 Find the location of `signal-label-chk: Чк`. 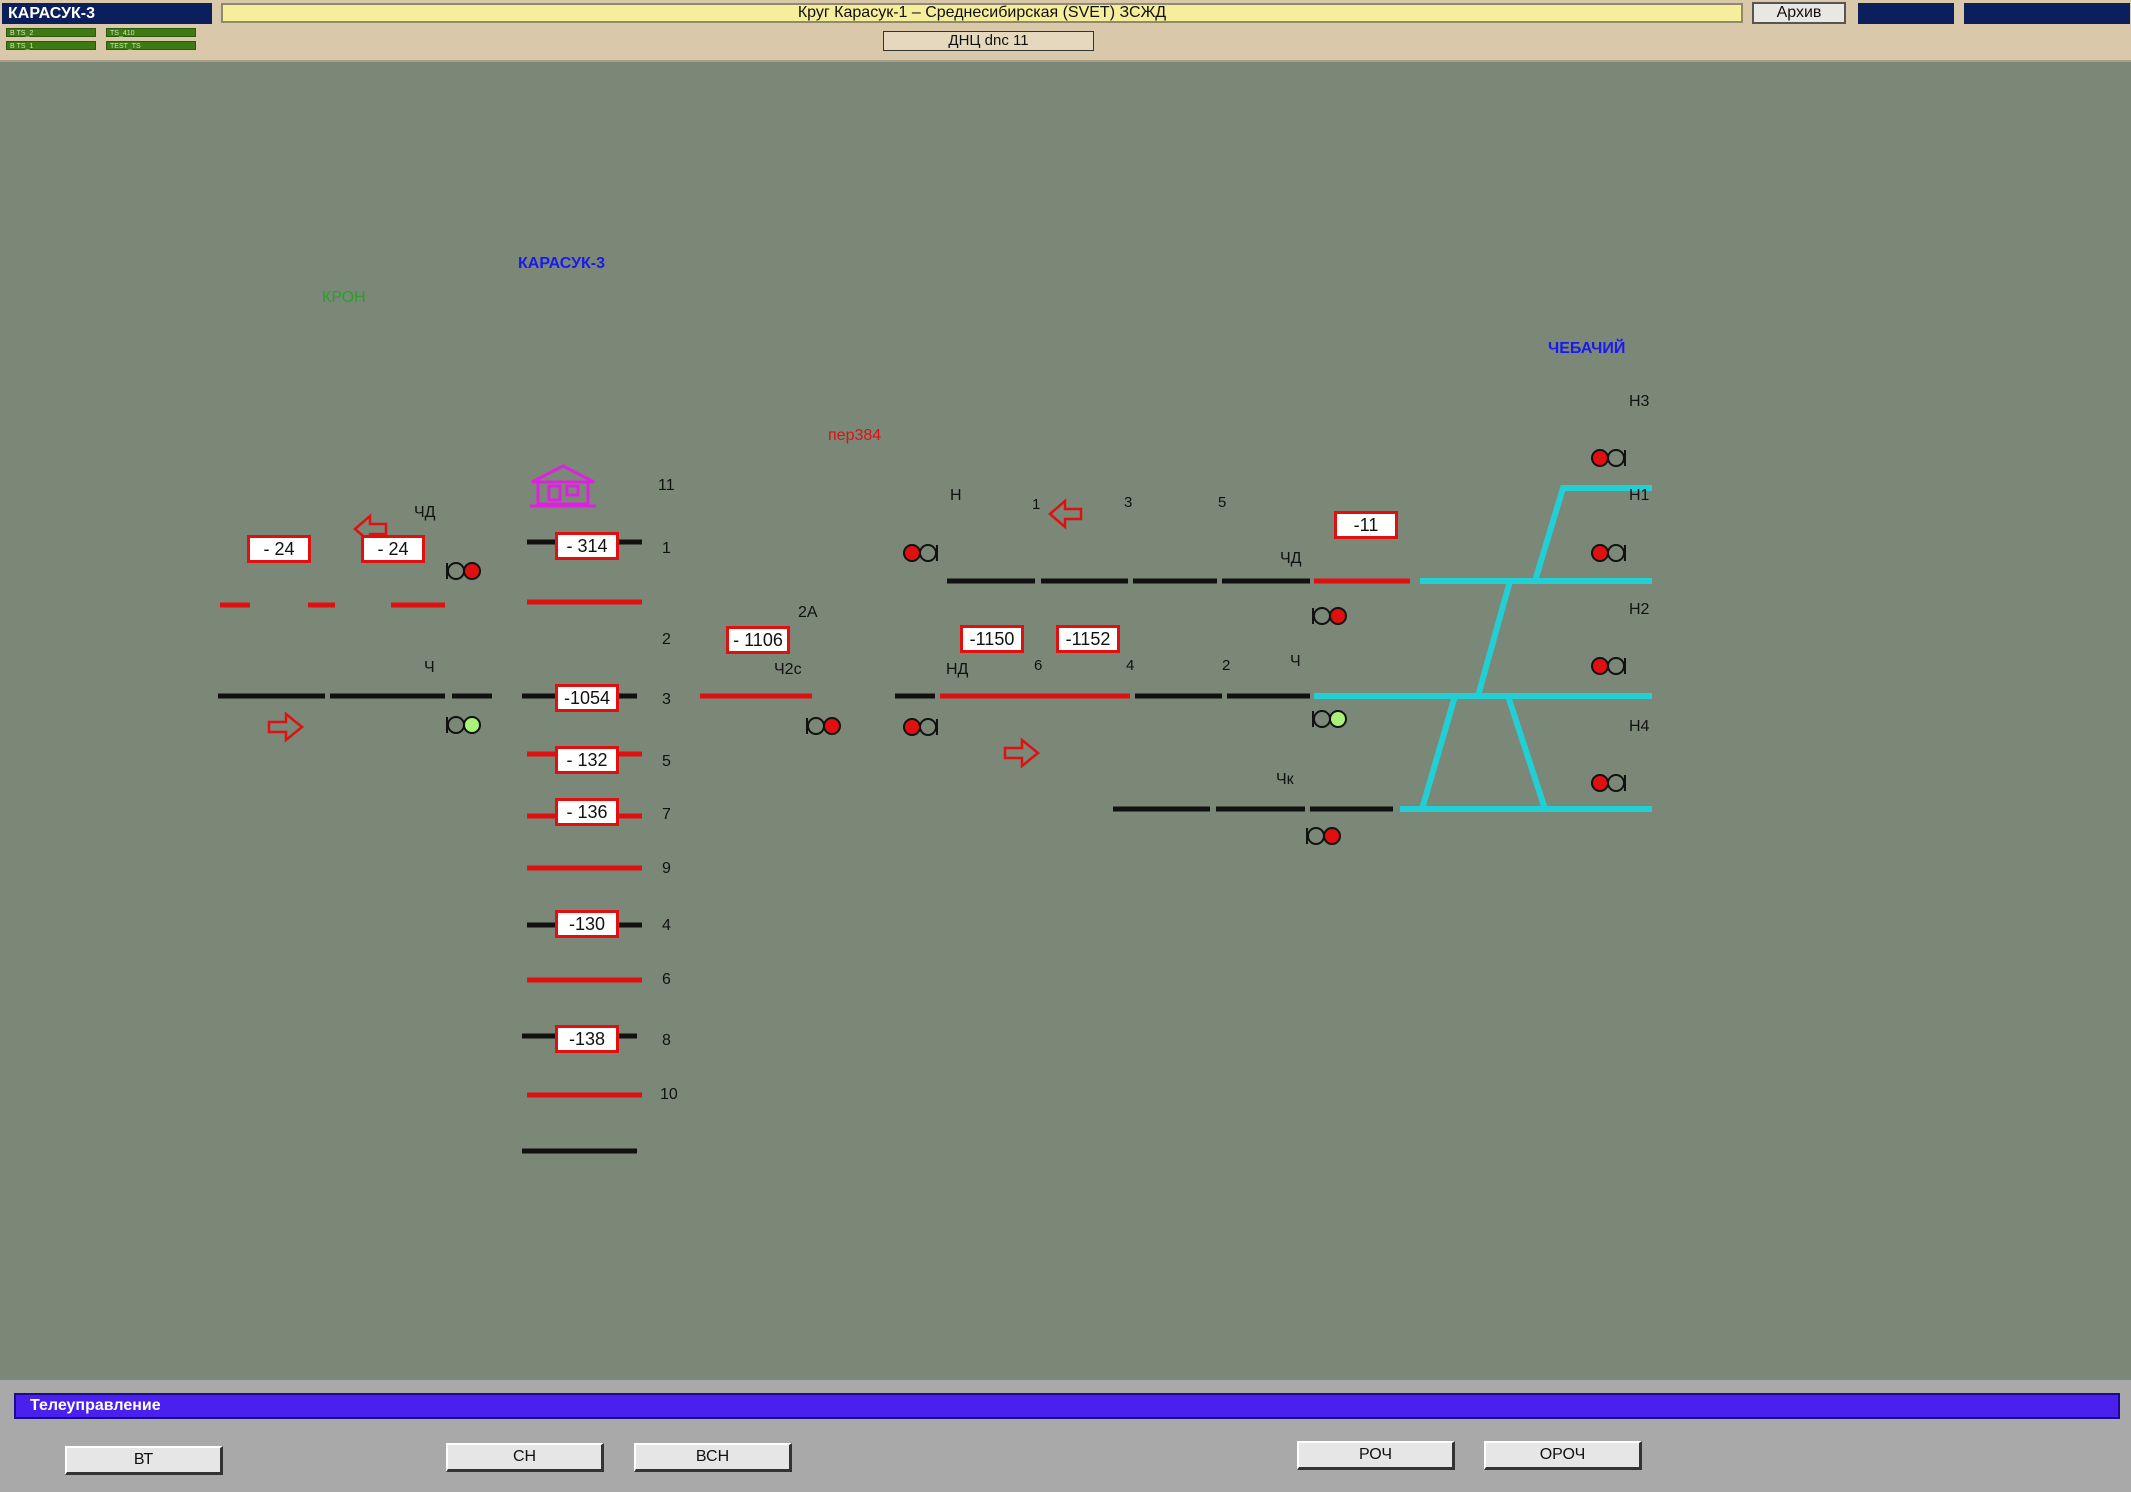

signal-label-chk: Чк is located at coordinates (1285, 779).